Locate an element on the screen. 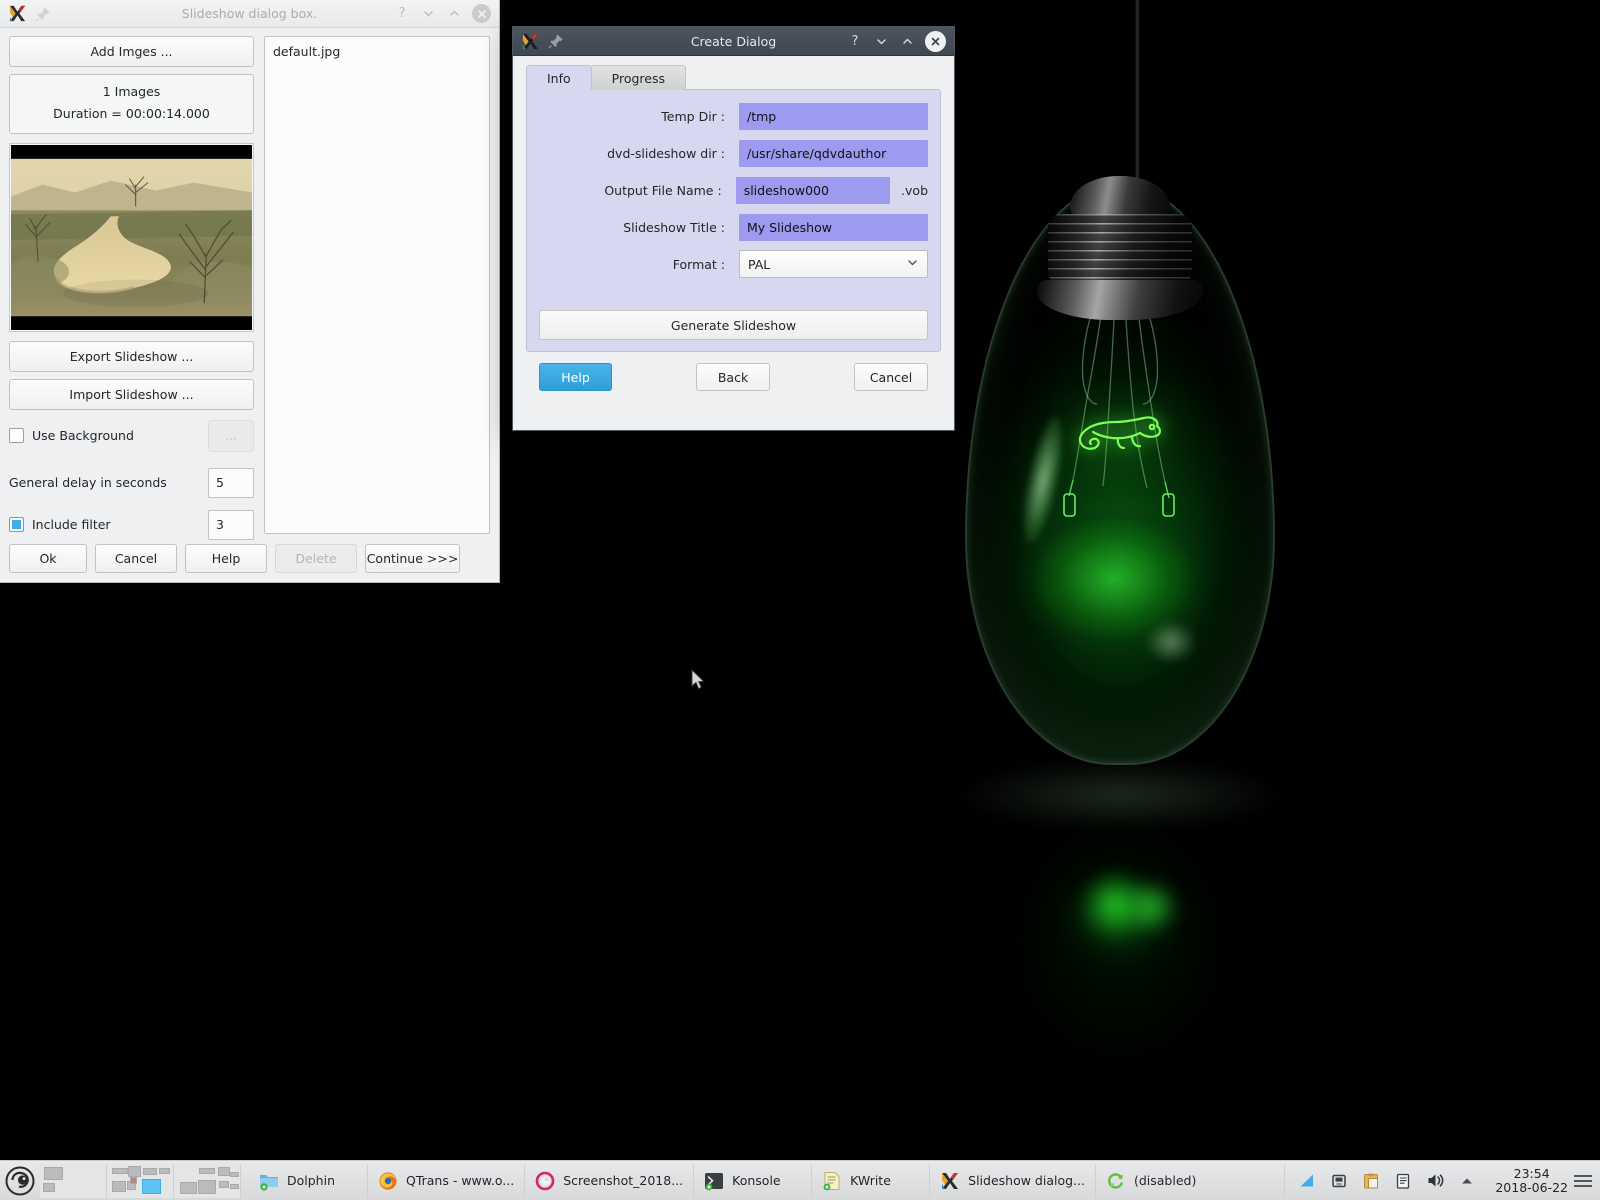 This screenshot has width=1600, height=1200. image-file-list: default.jpg is located at coordinates (377, 285).